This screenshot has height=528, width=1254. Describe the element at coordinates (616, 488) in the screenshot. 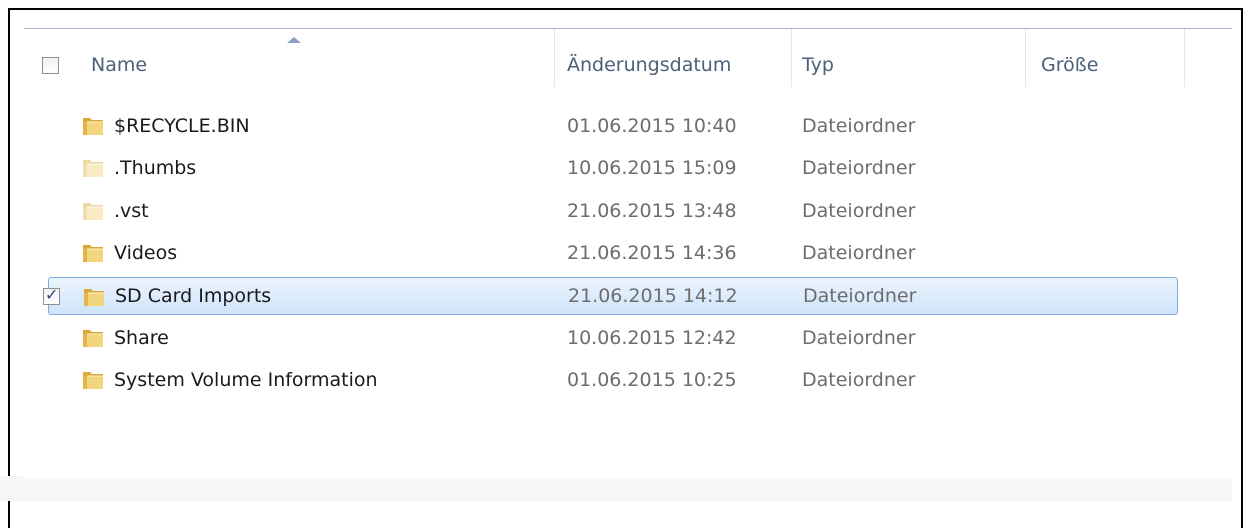

I see `window-bottom-area` at that location.